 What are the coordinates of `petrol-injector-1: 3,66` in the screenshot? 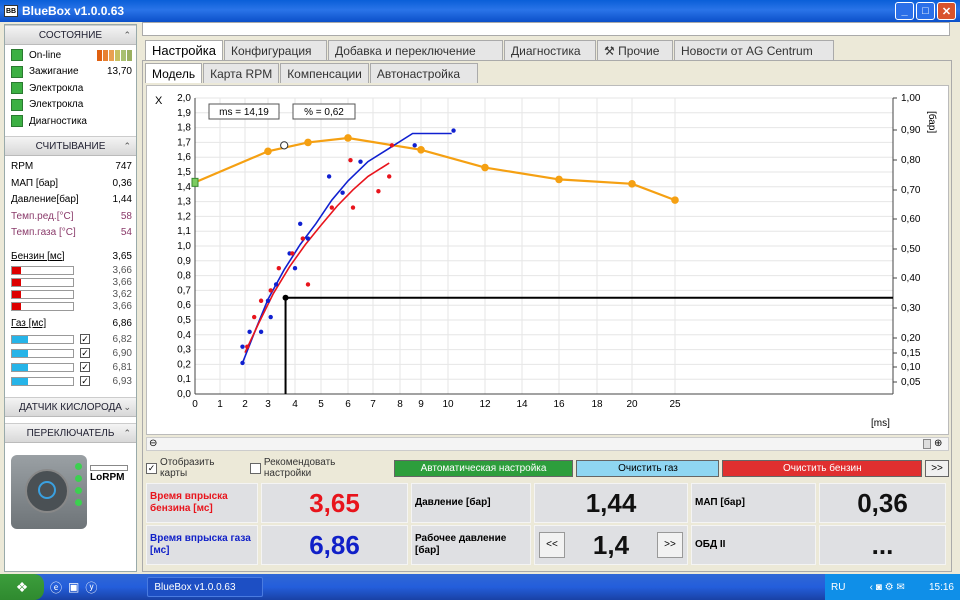 It's located at (70, 271).